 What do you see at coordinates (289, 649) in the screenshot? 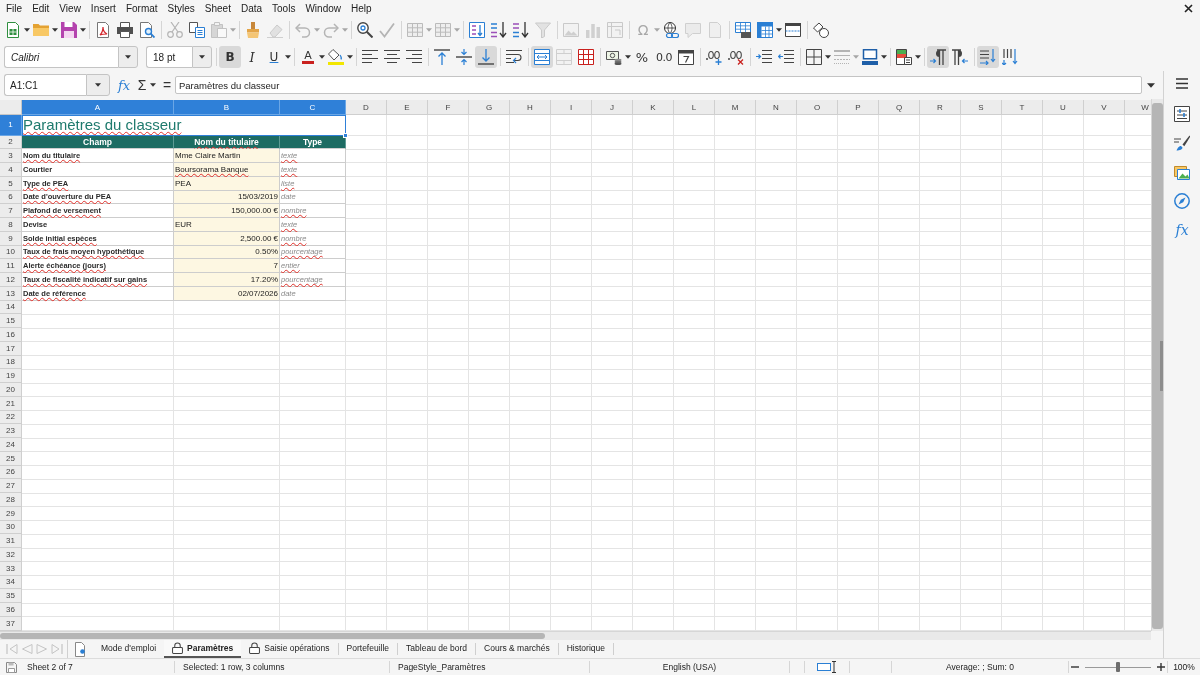
I see `sheet-tab: Saisie opérations` at bounding box center [289, 649].